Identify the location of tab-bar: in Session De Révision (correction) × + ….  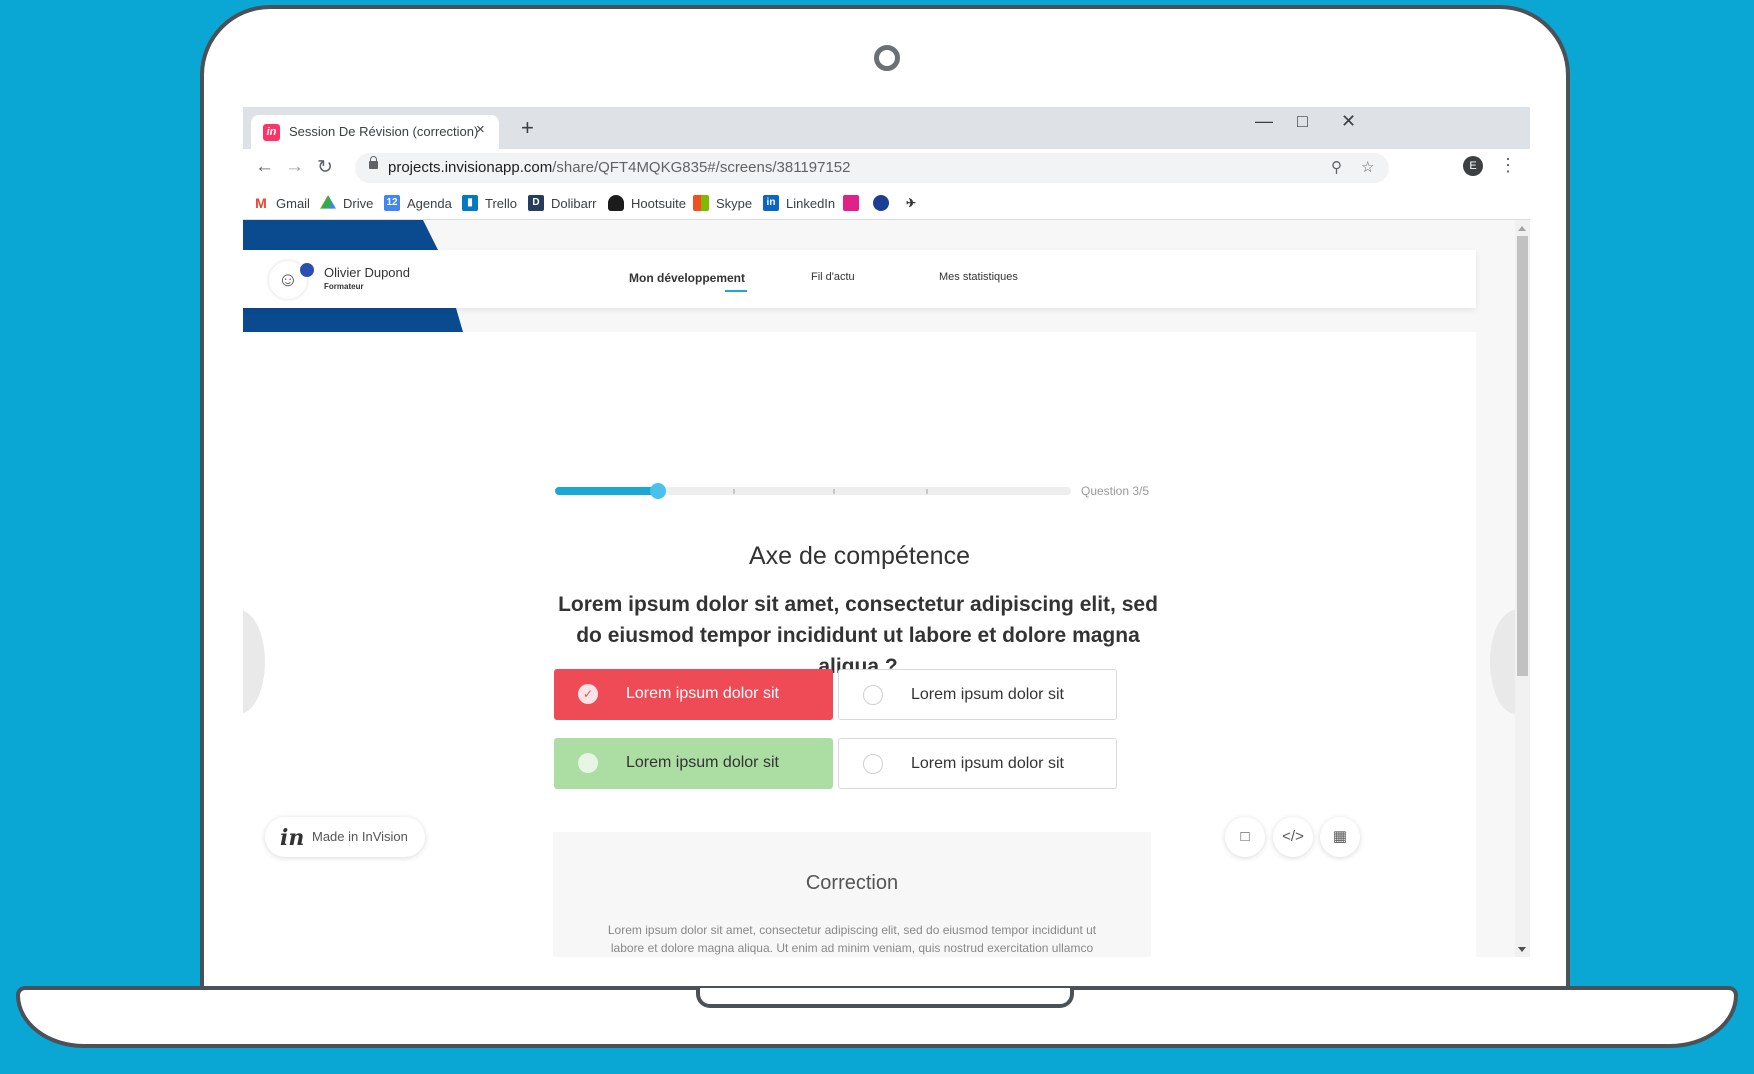
(886, 128).